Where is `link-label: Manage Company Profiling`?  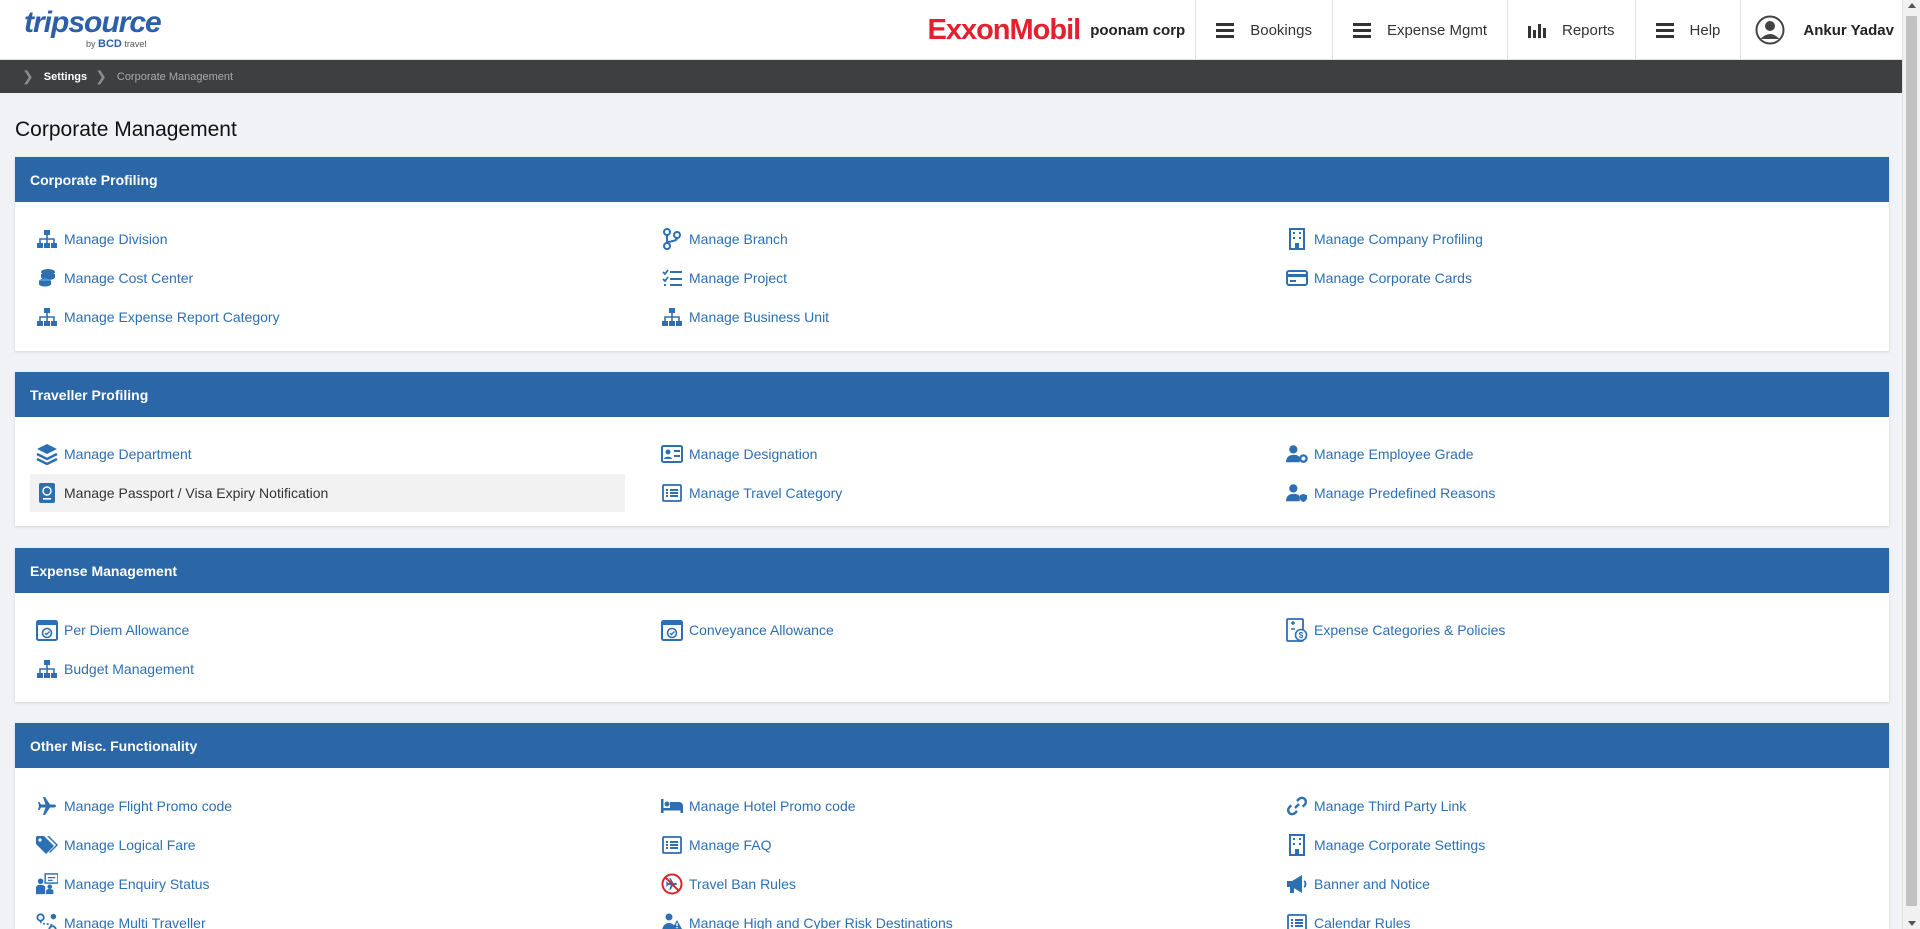
link-label: Manage Company Profiling is located at coordinates (1398, 239).